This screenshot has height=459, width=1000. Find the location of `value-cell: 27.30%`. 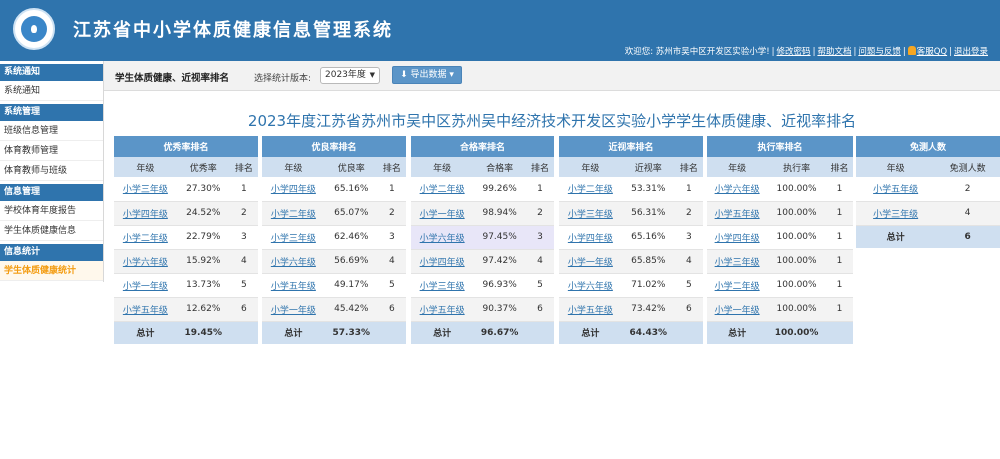

value-cell: 27.30% is located at coordinates (203, 189).